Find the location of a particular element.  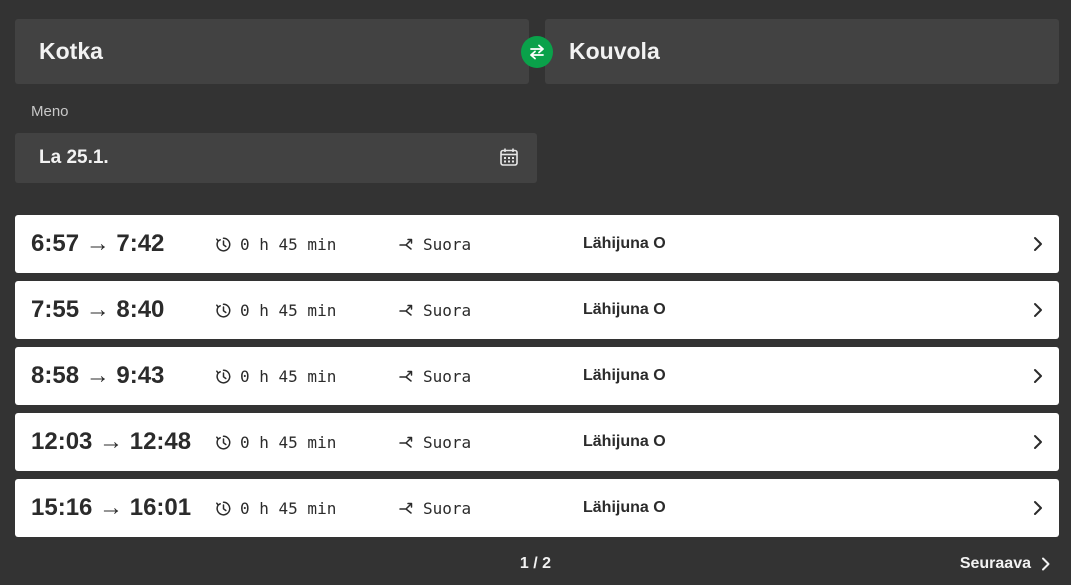

date-value: La 25.1. is located at coordinates (74, 157).